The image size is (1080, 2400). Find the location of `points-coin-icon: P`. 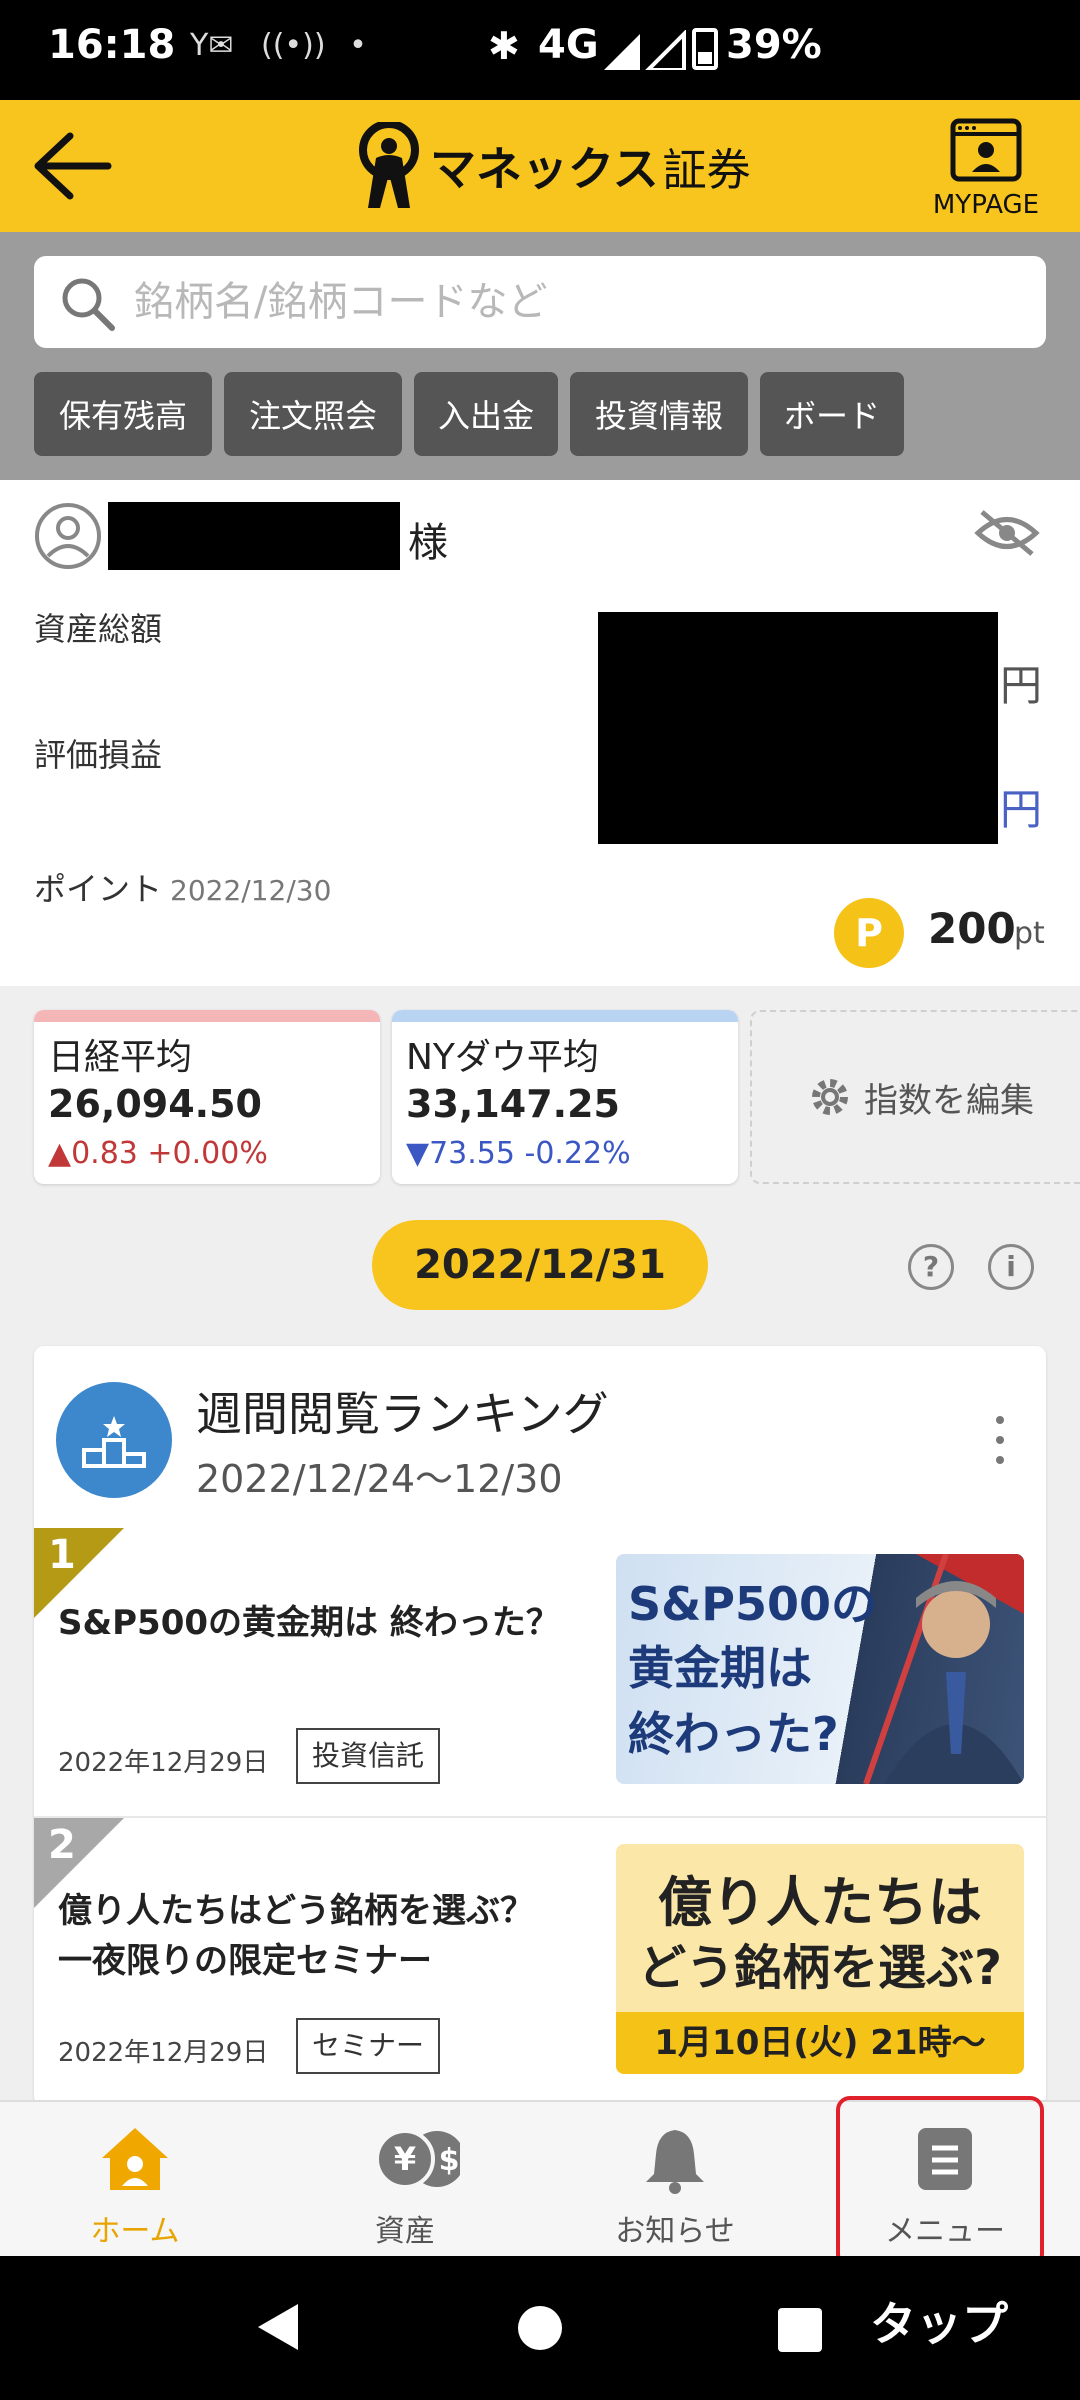

points-coin-icon: P is located at coordinates (869, 933).